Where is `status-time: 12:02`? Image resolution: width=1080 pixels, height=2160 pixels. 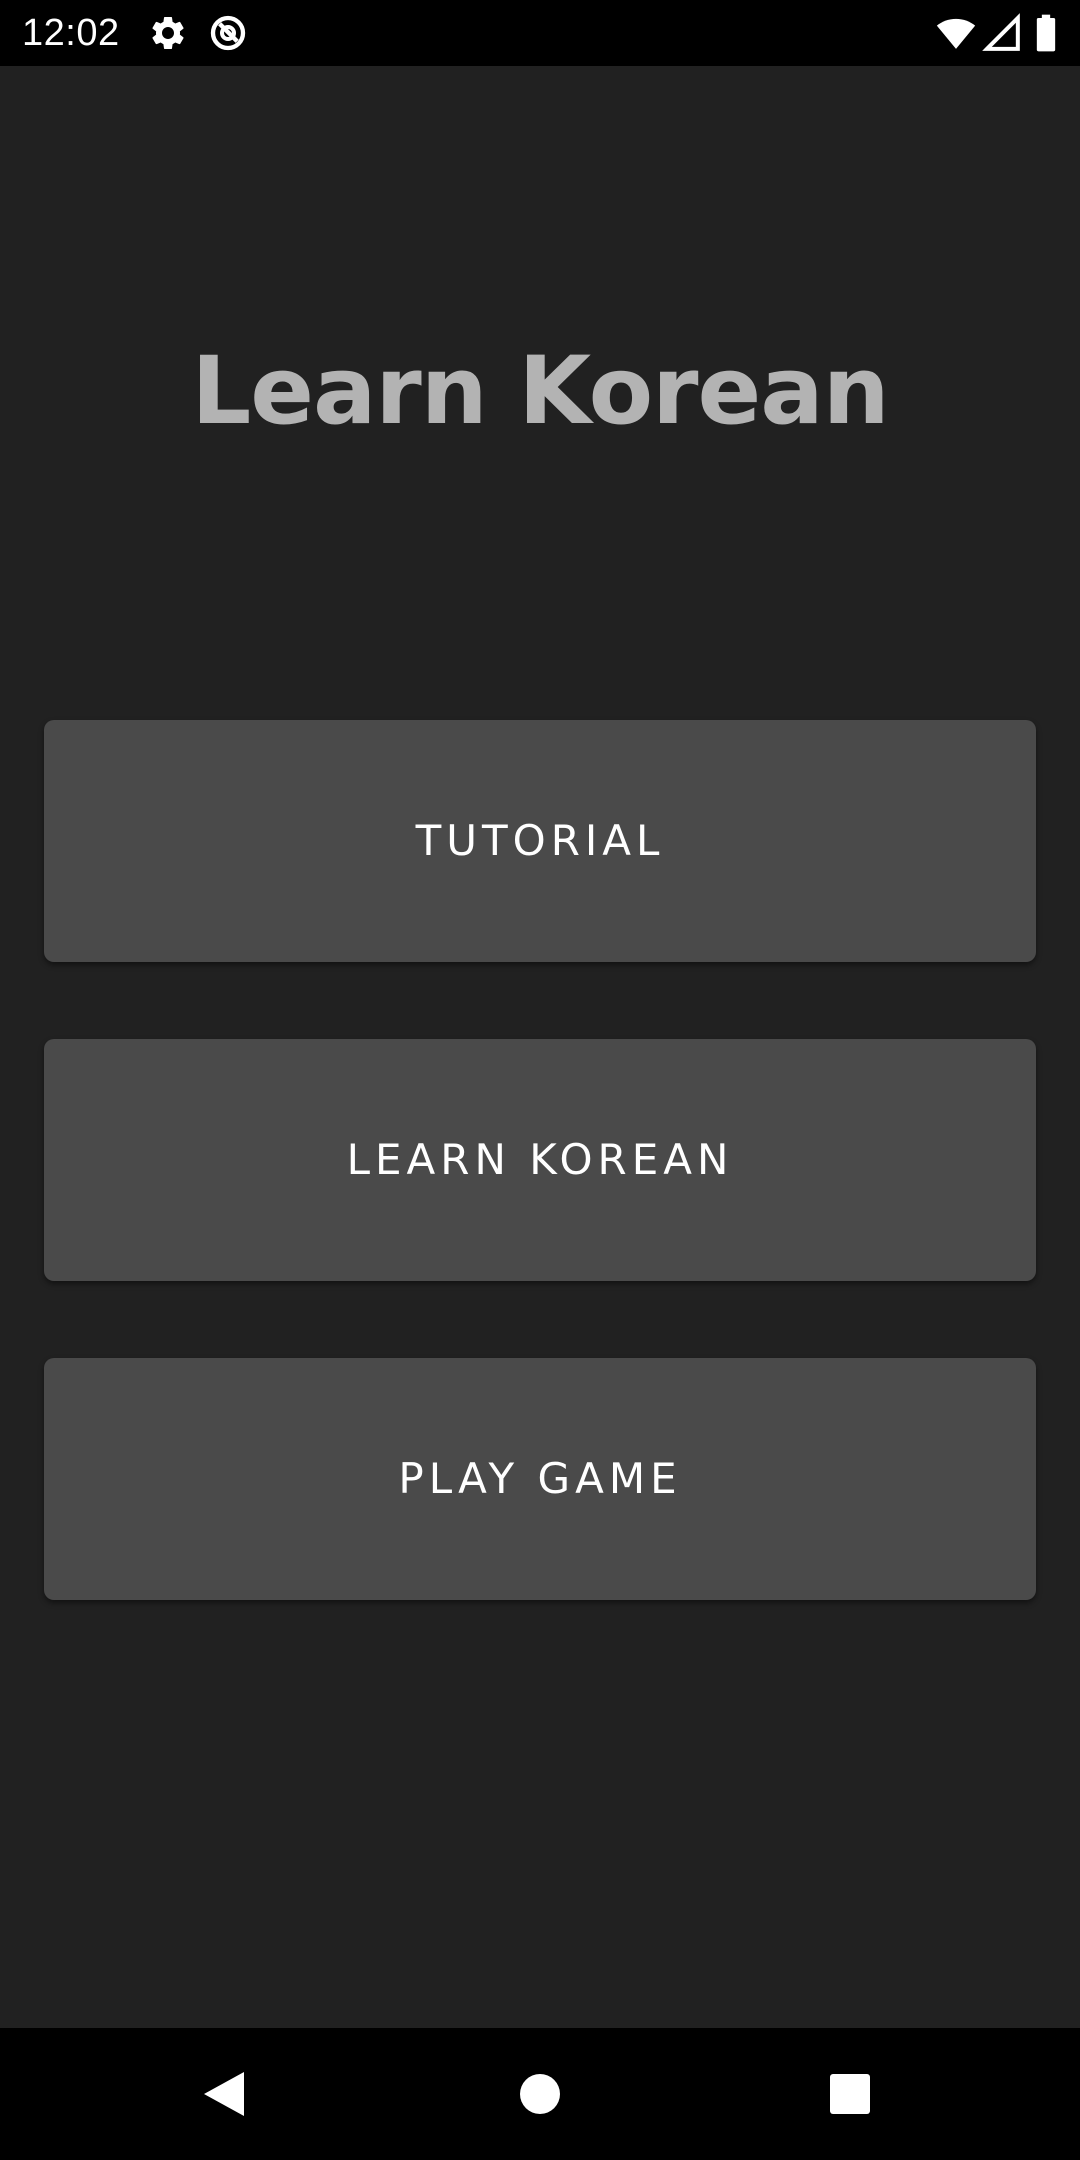 status-time: 12:02 is located at coordinates (71, 33).